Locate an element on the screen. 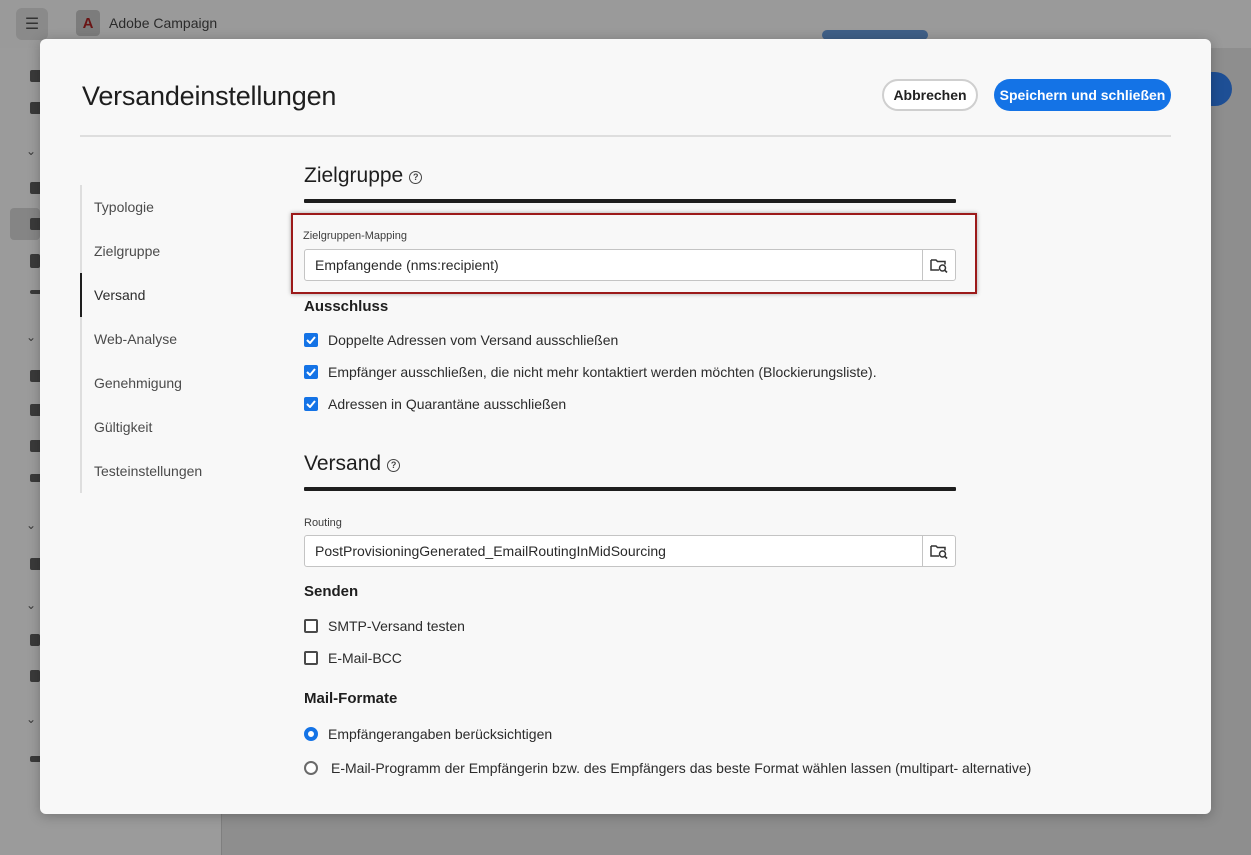 The image size is (1251, 855). exclude-quarantine-checkbox: Adressen in Quarantäne ausschließen is located at coordinates (435, 404).